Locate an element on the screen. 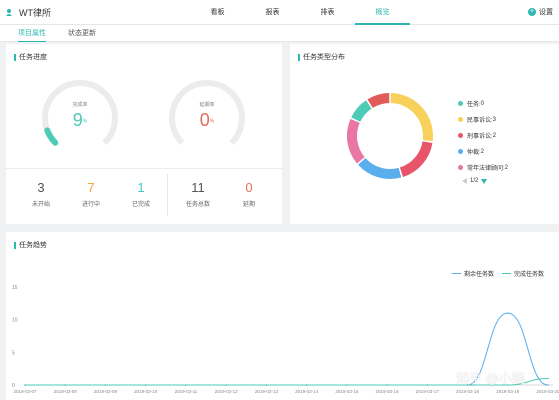 Image resolution: width=559 pixels, height=400 pixels. x-tick-label: 2019-03-09 is located at coordinates (106, 391).